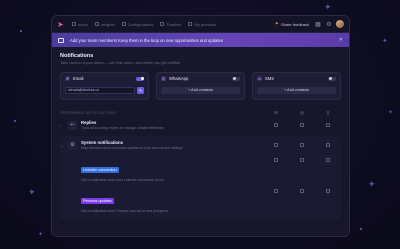 The image size is (400, 249). I want to click on channel-card-email: ✉ Email olenah@shortza.co ✎, so click(104, 86).